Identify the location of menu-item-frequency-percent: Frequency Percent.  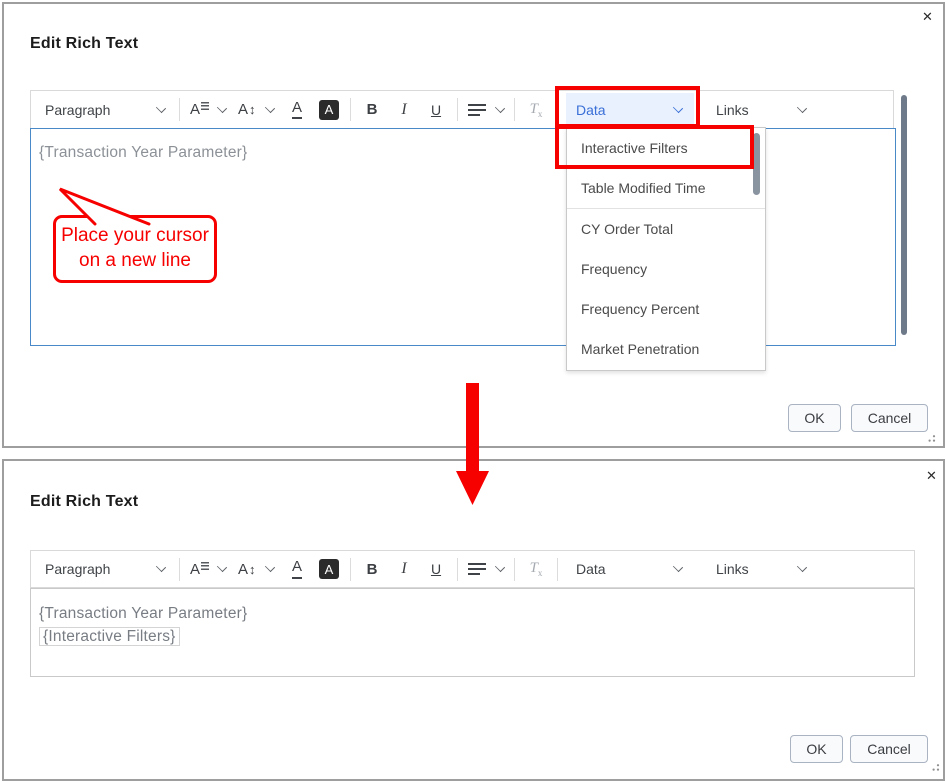
(666, 309).